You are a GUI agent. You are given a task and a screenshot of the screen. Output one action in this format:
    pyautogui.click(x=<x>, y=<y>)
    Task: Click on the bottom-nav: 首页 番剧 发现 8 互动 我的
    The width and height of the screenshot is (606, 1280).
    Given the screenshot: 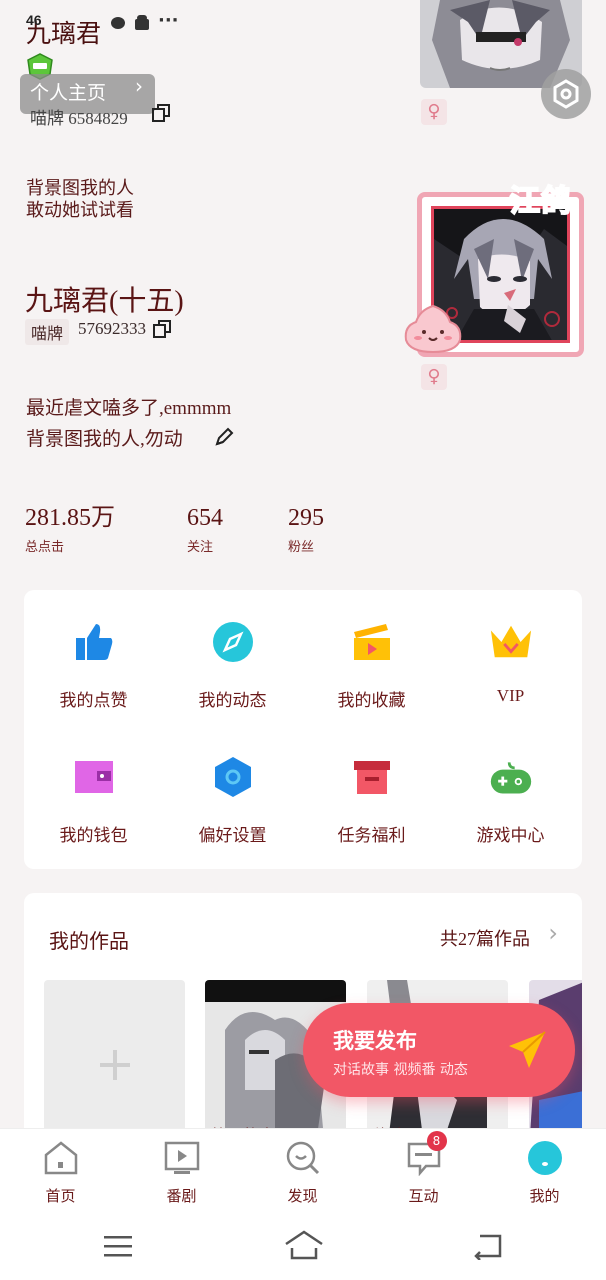 What is the action you would take?
    pyautogui.click(x=303, y=1172)
    